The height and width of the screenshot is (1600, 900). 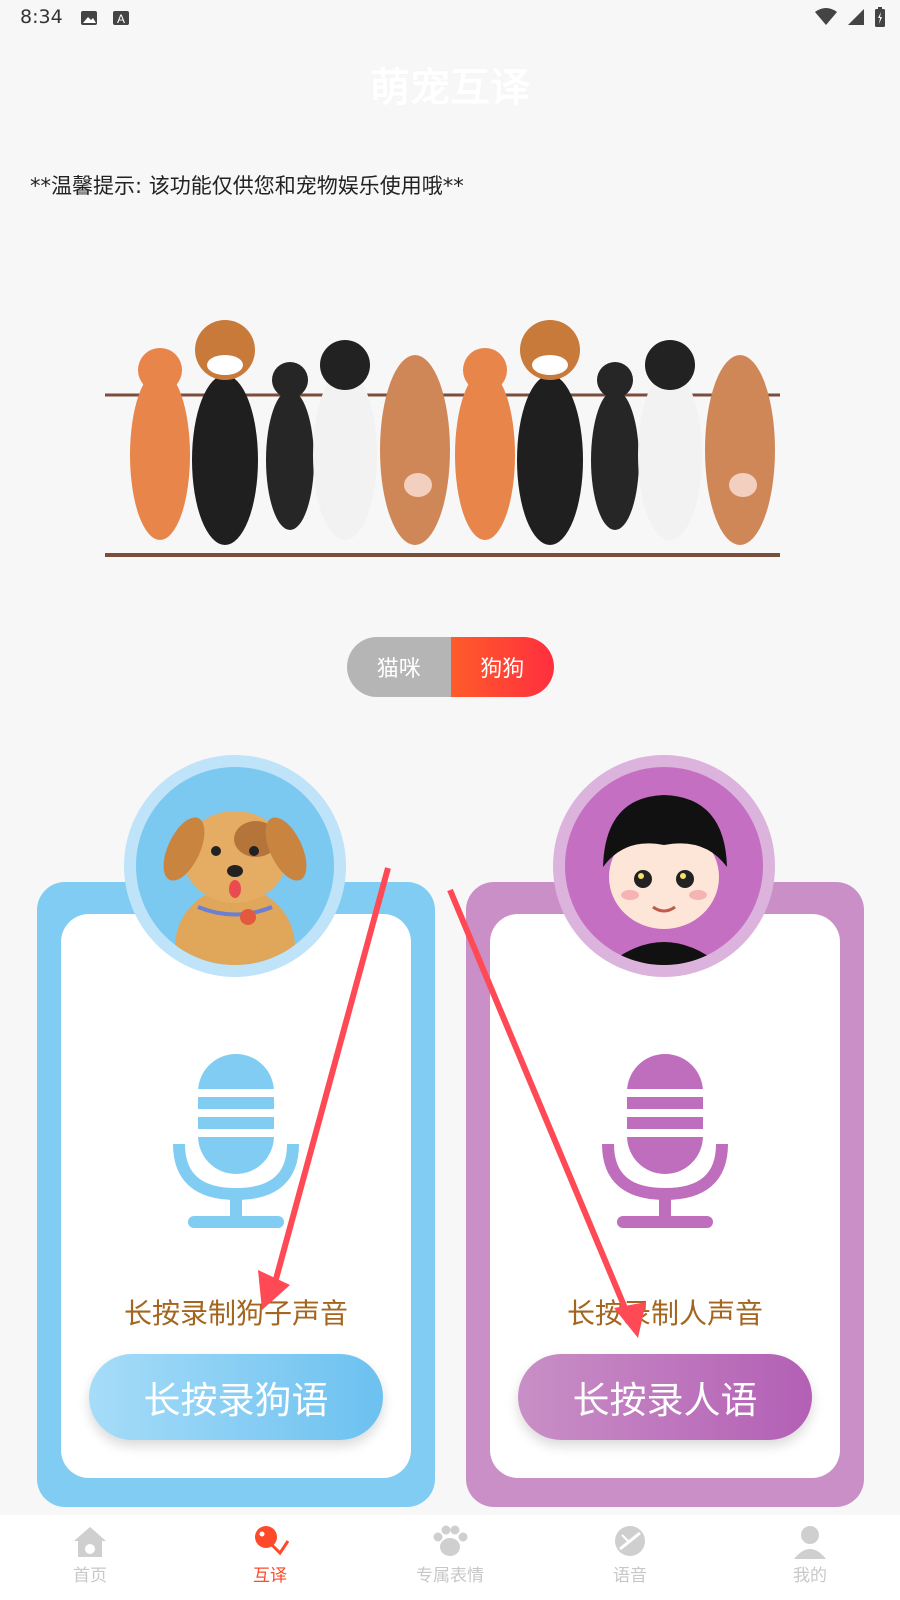 What do you see at coordinates (236, 1397) in the screenshot?
I see `record-dog-button: 长按录狗语` at bounding box center [236, 1397].